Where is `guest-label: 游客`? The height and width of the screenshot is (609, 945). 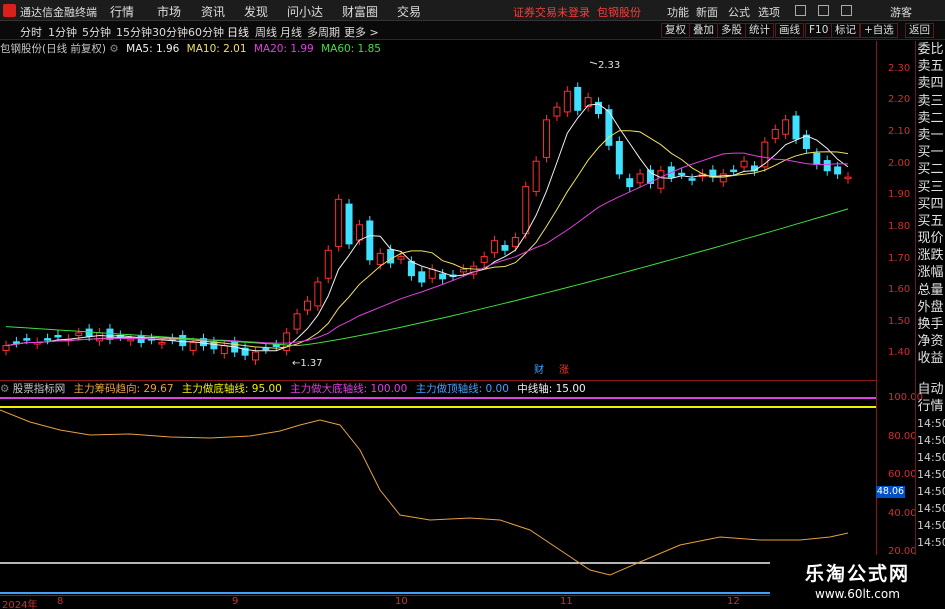 guest-label: 游客 is located at coordinates (901, 12).